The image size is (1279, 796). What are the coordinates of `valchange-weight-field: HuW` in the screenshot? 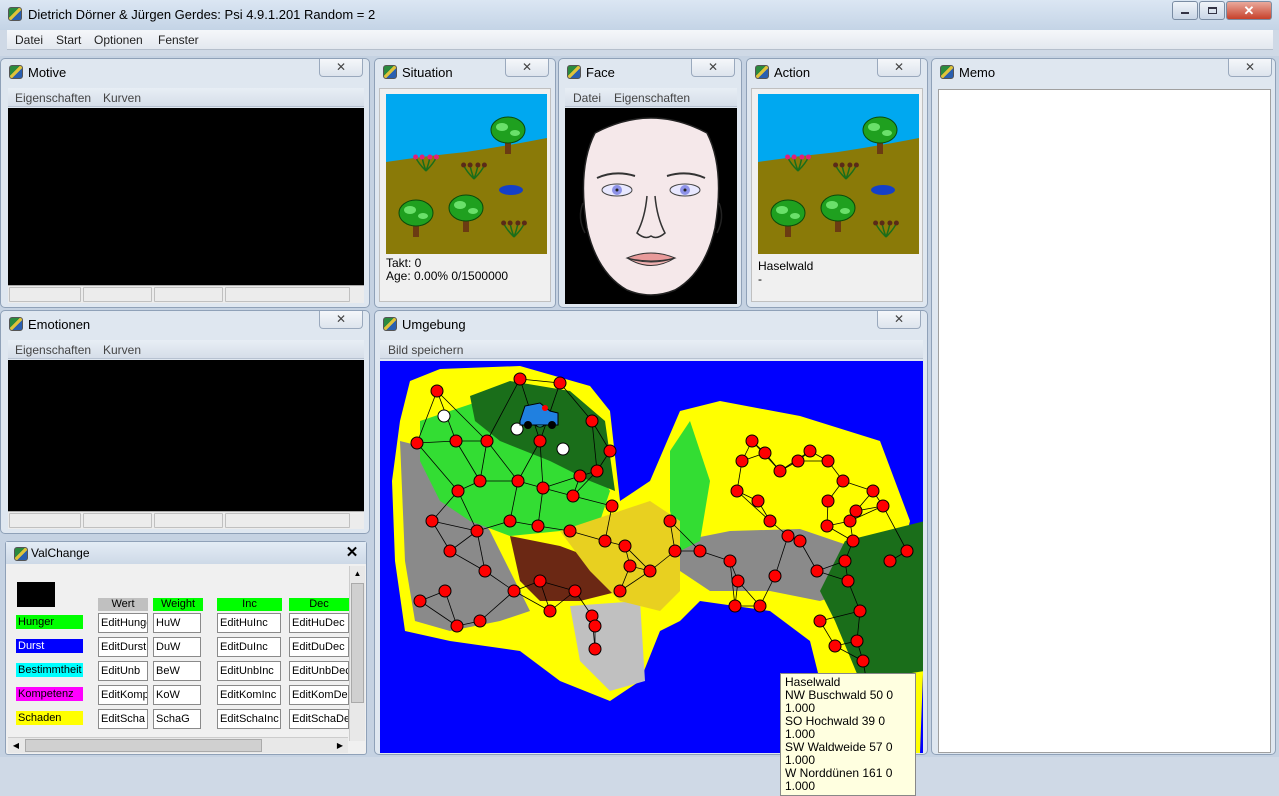 It's located at (177, 623).